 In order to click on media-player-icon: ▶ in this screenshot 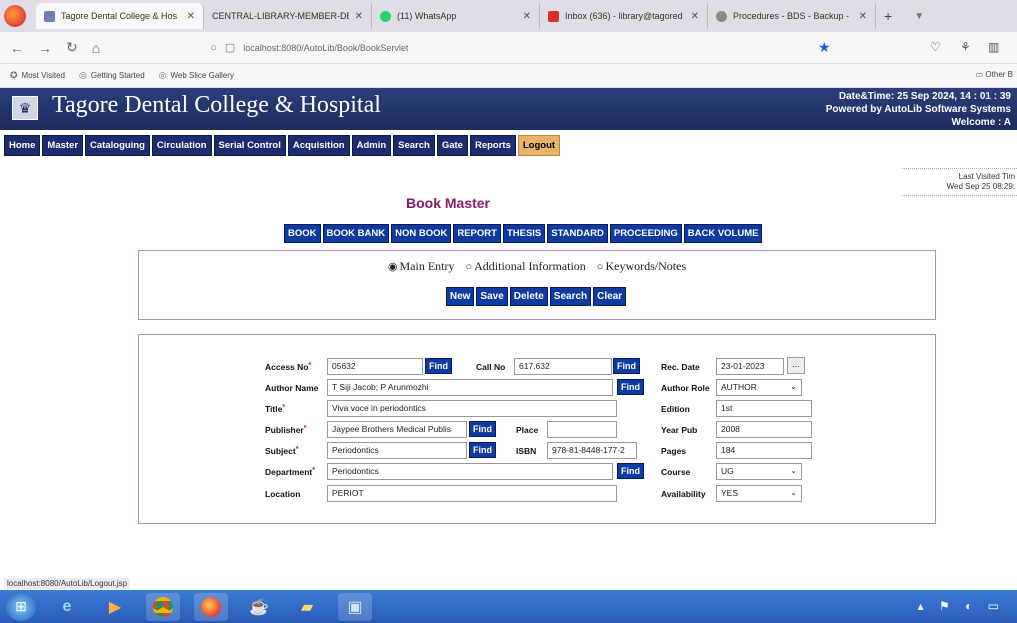, I will do `click(115, 607)`.